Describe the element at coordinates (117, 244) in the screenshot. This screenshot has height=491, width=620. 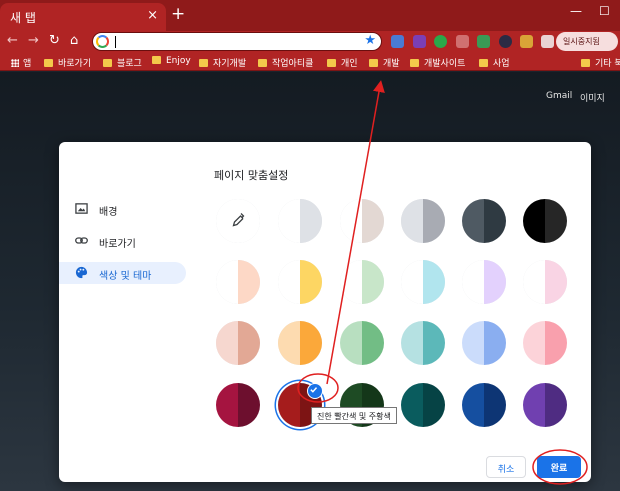
I see `menu-item-label: 바로가기` at that location.